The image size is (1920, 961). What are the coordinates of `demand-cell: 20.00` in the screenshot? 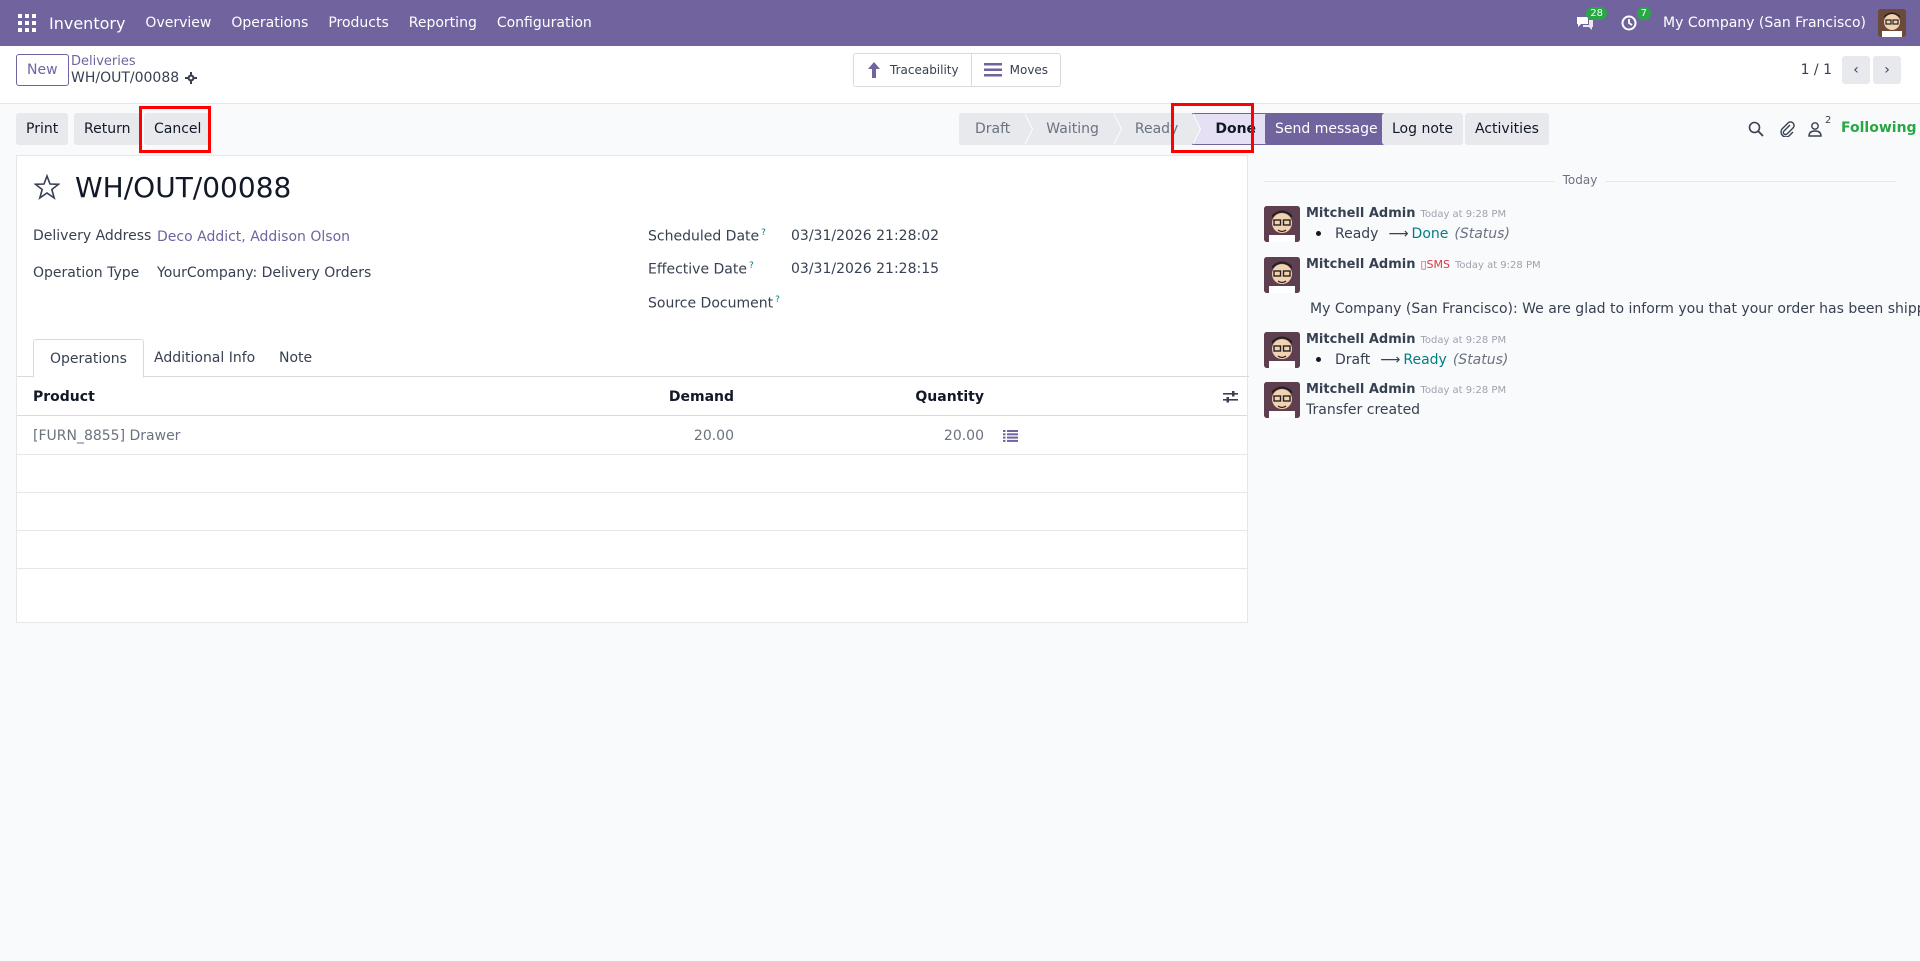 It's located at (675, 435).